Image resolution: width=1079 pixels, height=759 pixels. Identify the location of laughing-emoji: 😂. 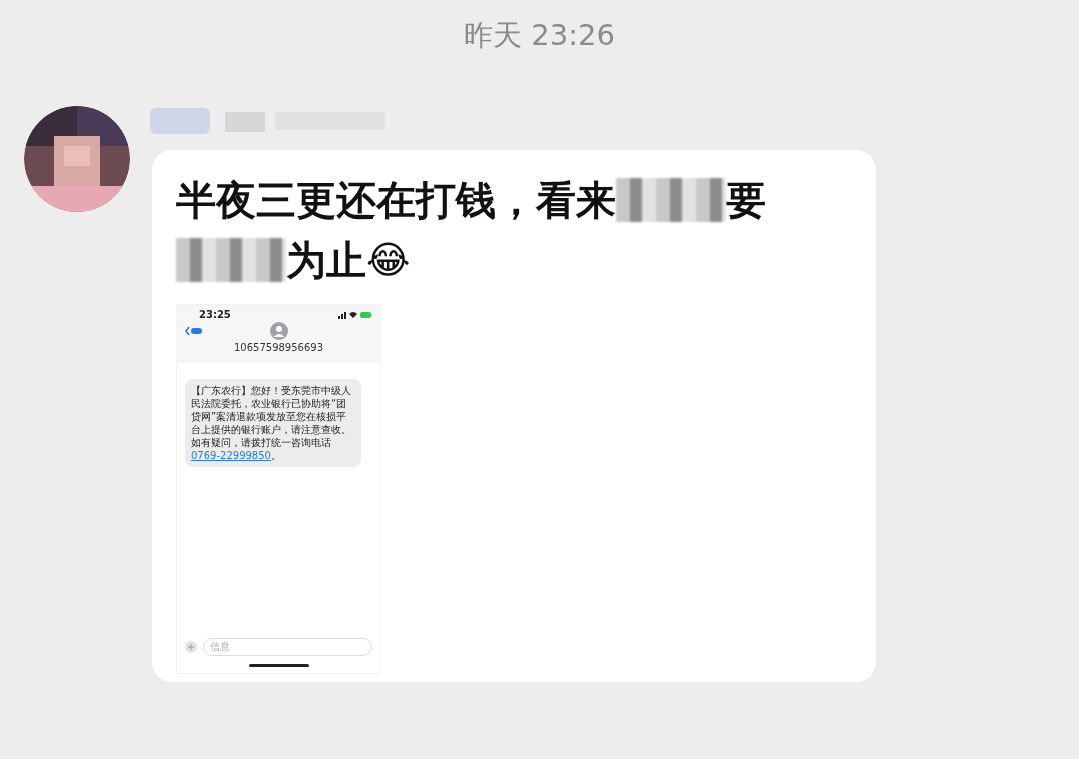
(388, 260).